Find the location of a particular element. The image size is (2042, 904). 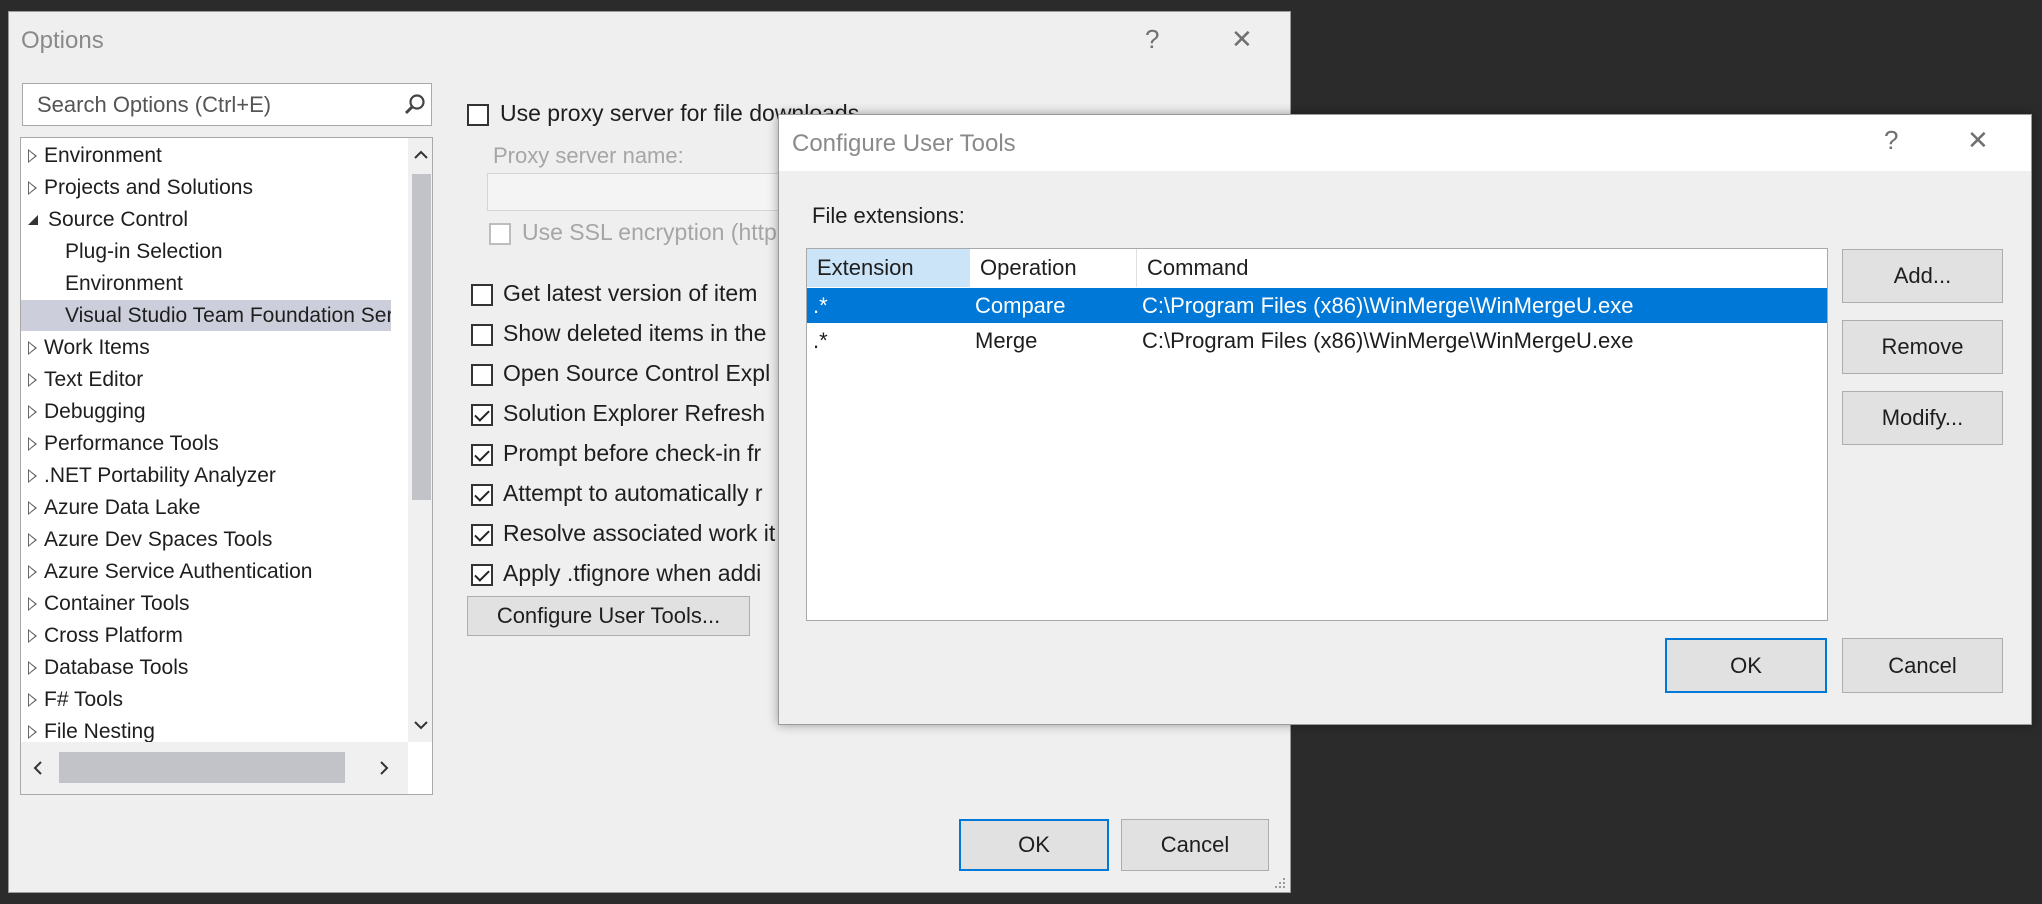

column-header-command: Command is located at coordinates (1482, 268).